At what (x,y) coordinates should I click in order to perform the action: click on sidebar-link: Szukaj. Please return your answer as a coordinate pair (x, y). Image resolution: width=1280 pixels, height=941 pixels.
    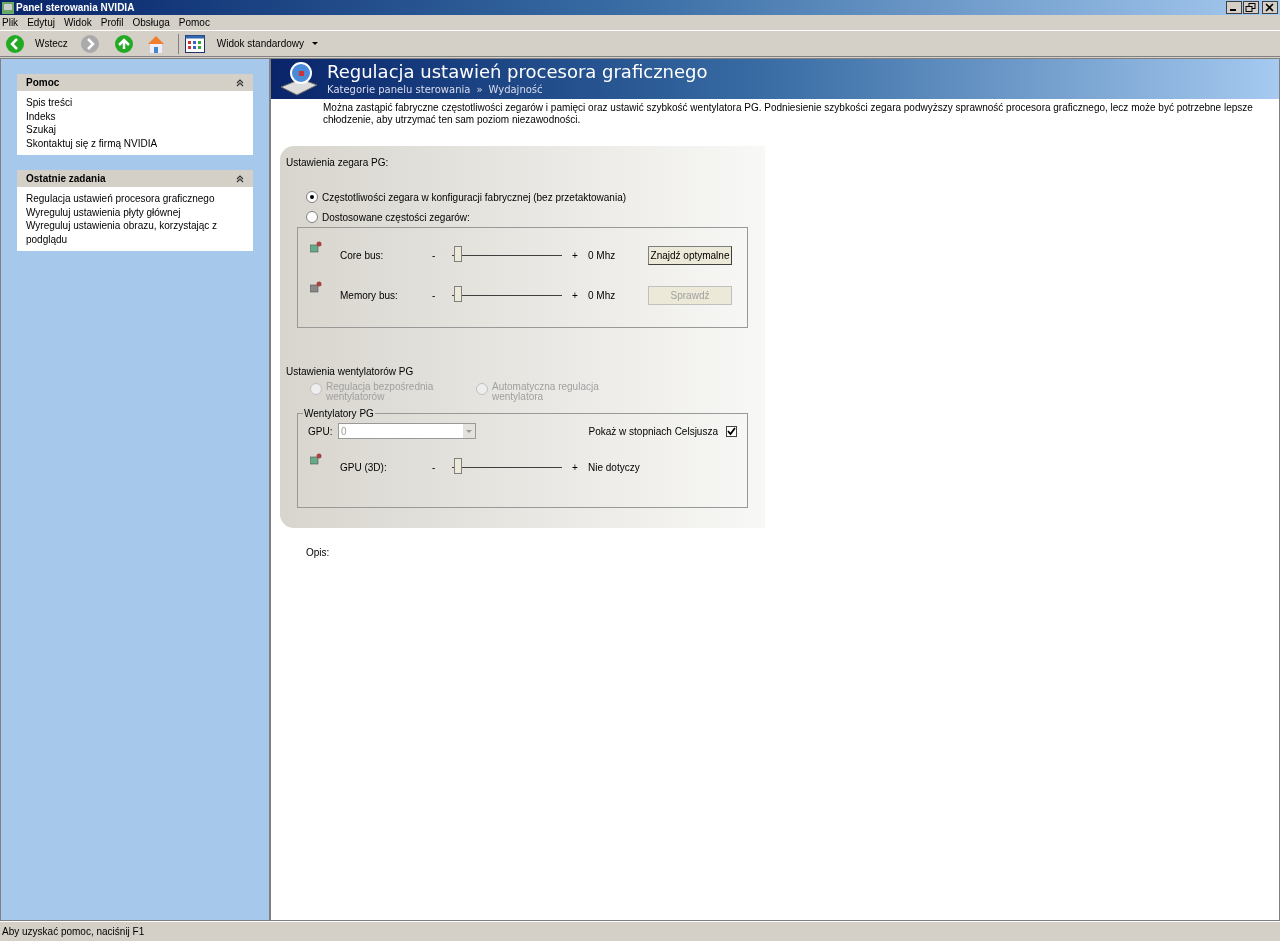
    Looking at the image, I should click on (135, 130).